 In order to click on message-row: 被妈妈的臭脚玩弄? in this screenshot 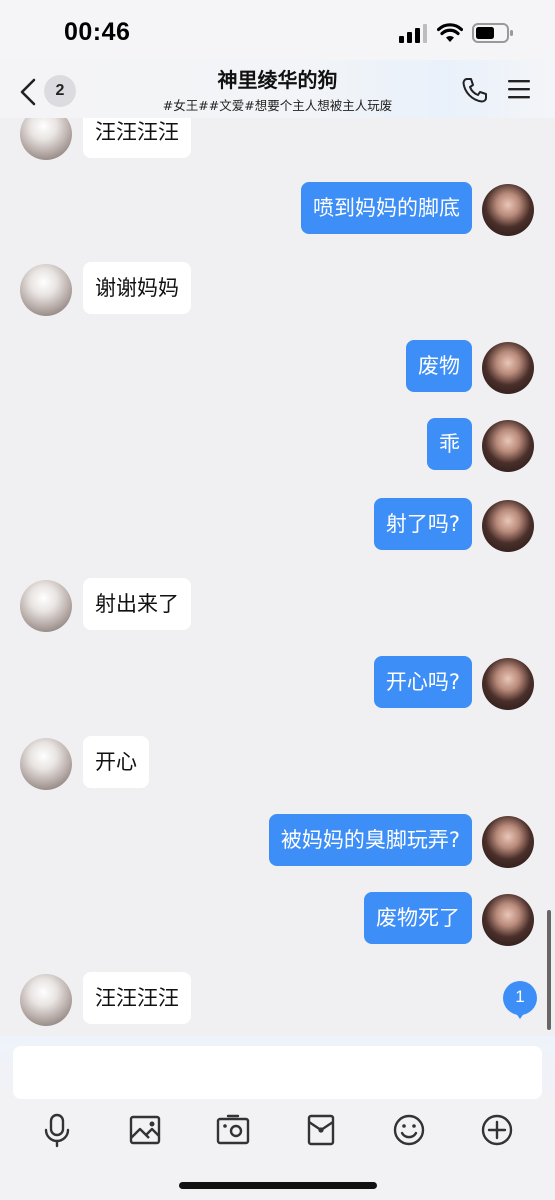, I will do `click(277, 842)`.